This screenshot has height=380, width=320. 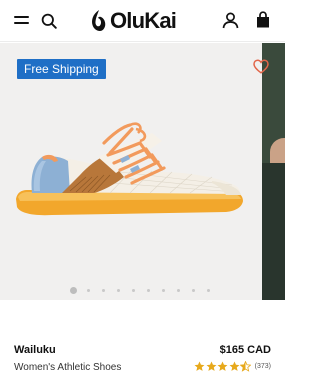 What do you see at coordinates (99, 20) in the screenshot?
I see `logo-wave-icon` at bounding box center [99, 20].